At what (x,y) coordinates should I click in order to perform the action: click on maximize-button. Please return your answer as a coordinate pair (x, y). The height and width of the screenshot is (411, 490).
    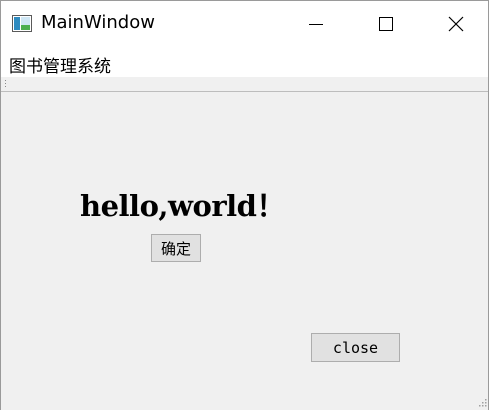
    Looking at the image, I should click on (386, 24).